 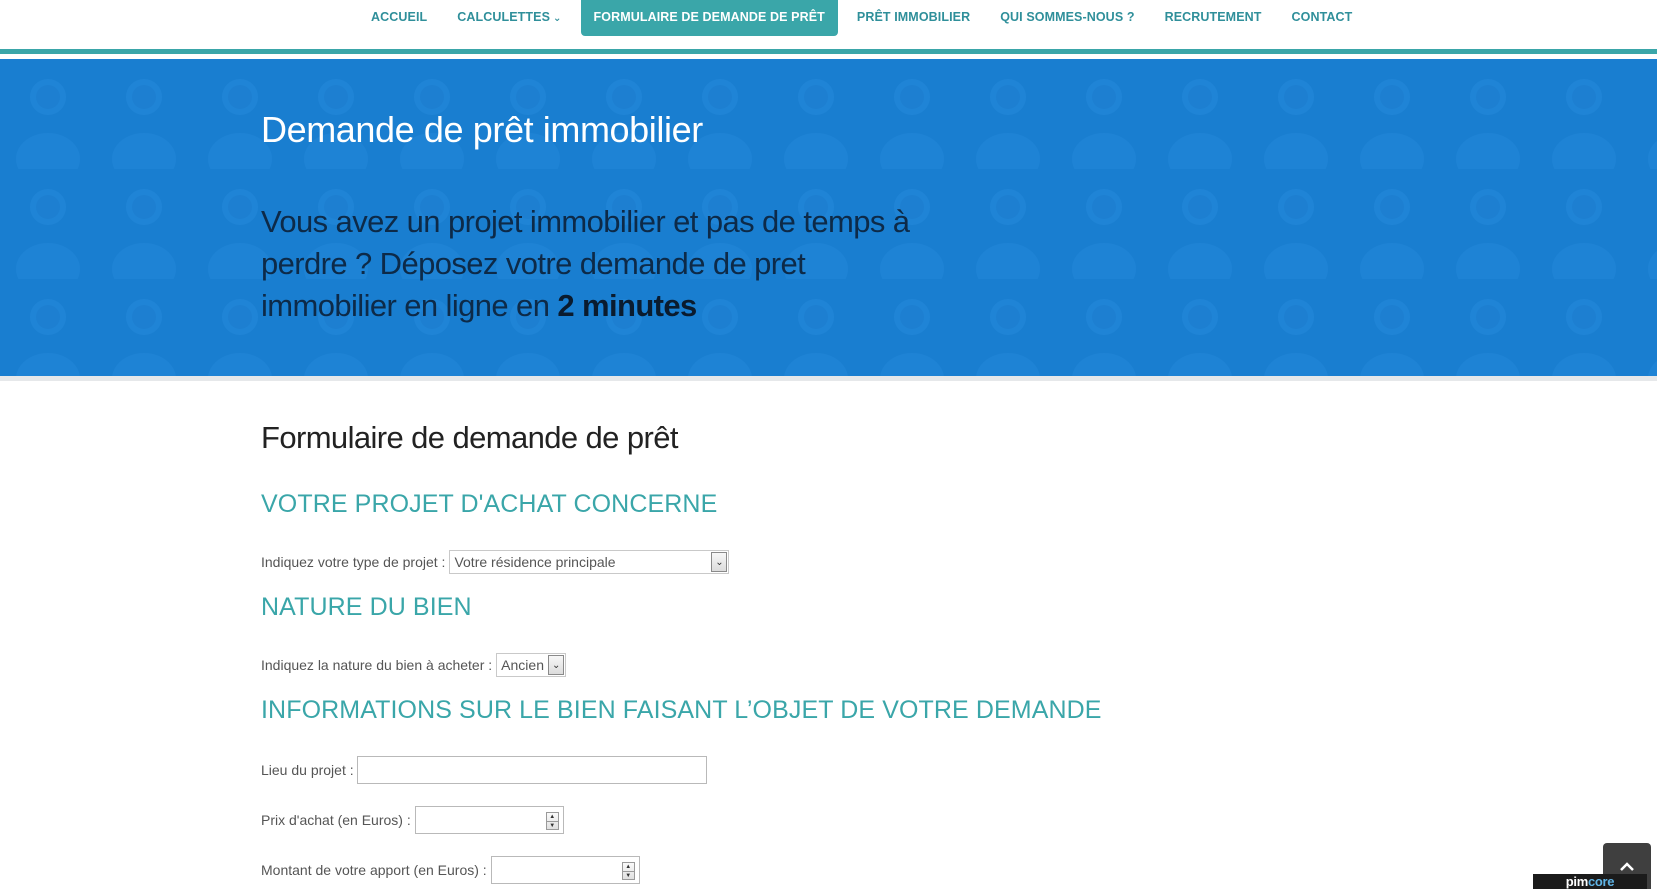 I want to click on nature-bien-label: Indiquez la nature du bien à acheter :, so click(x=377, y=665).